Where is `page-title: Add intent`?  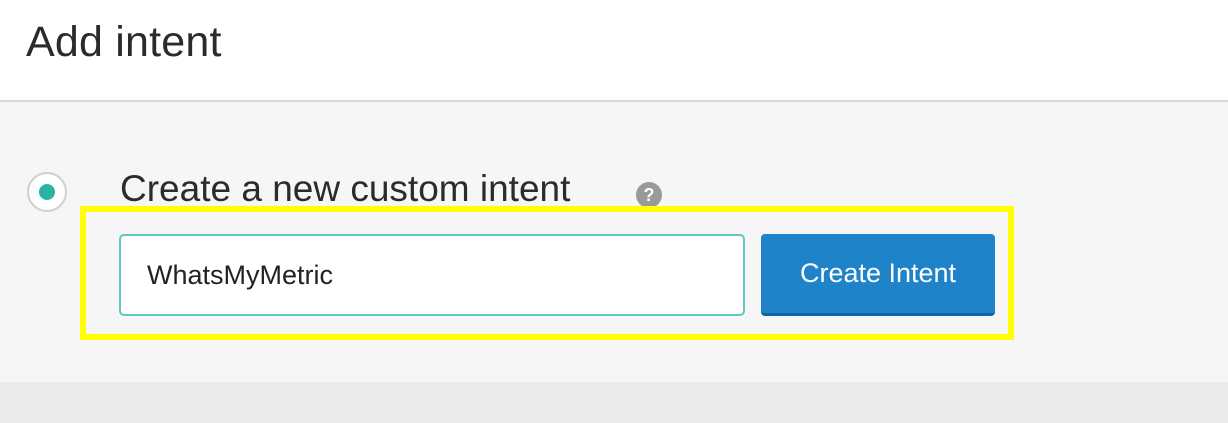 page-title: Add intent is located at coordinates (124, 42).